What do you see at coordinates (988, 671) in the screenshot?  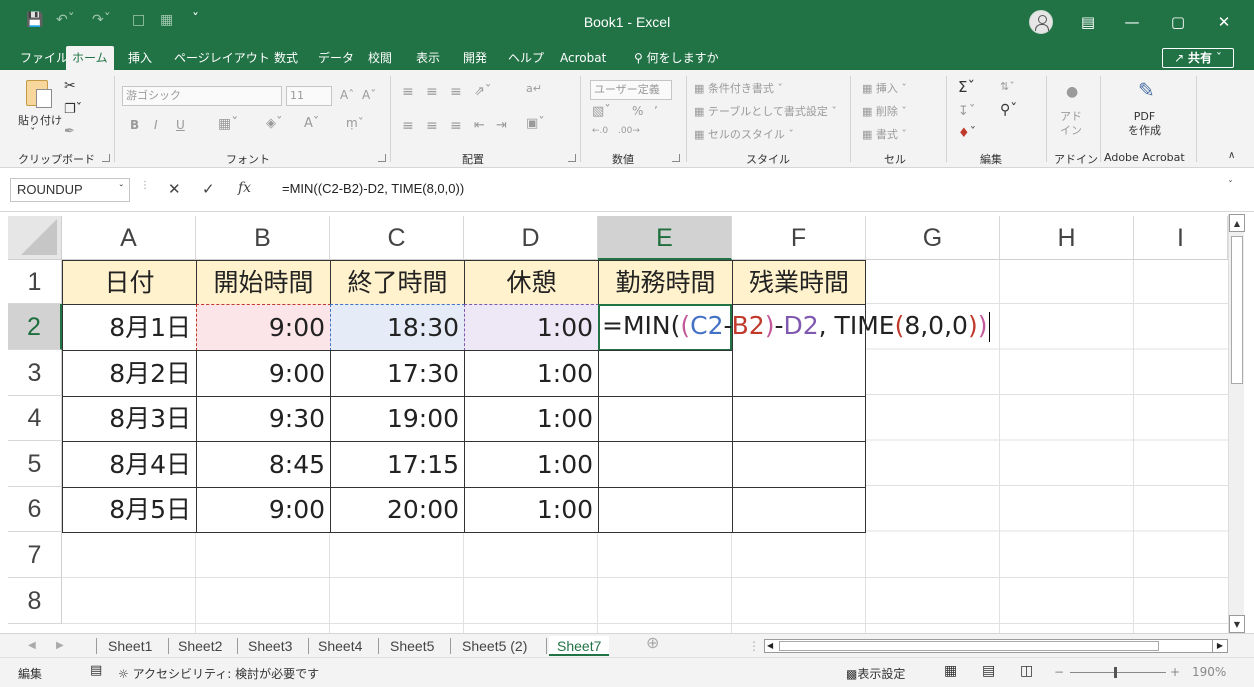 I see `page-layout-view-icon: ▤` at bounding box center [988, 671].